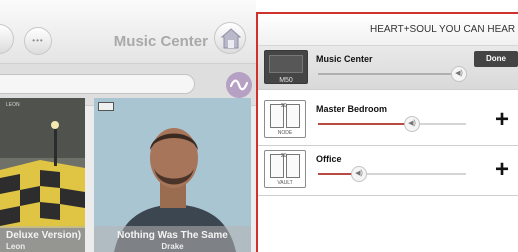  I want to click on zone-name: Music Center, so click(344, 59).